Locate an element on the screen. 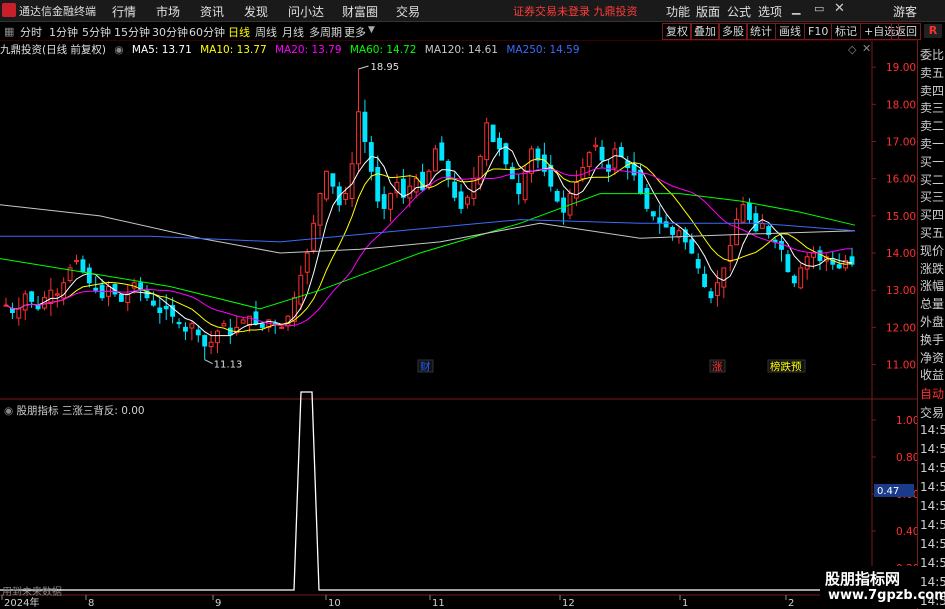  chart-close-icon: ✕ is located at coordinates (866, 48).